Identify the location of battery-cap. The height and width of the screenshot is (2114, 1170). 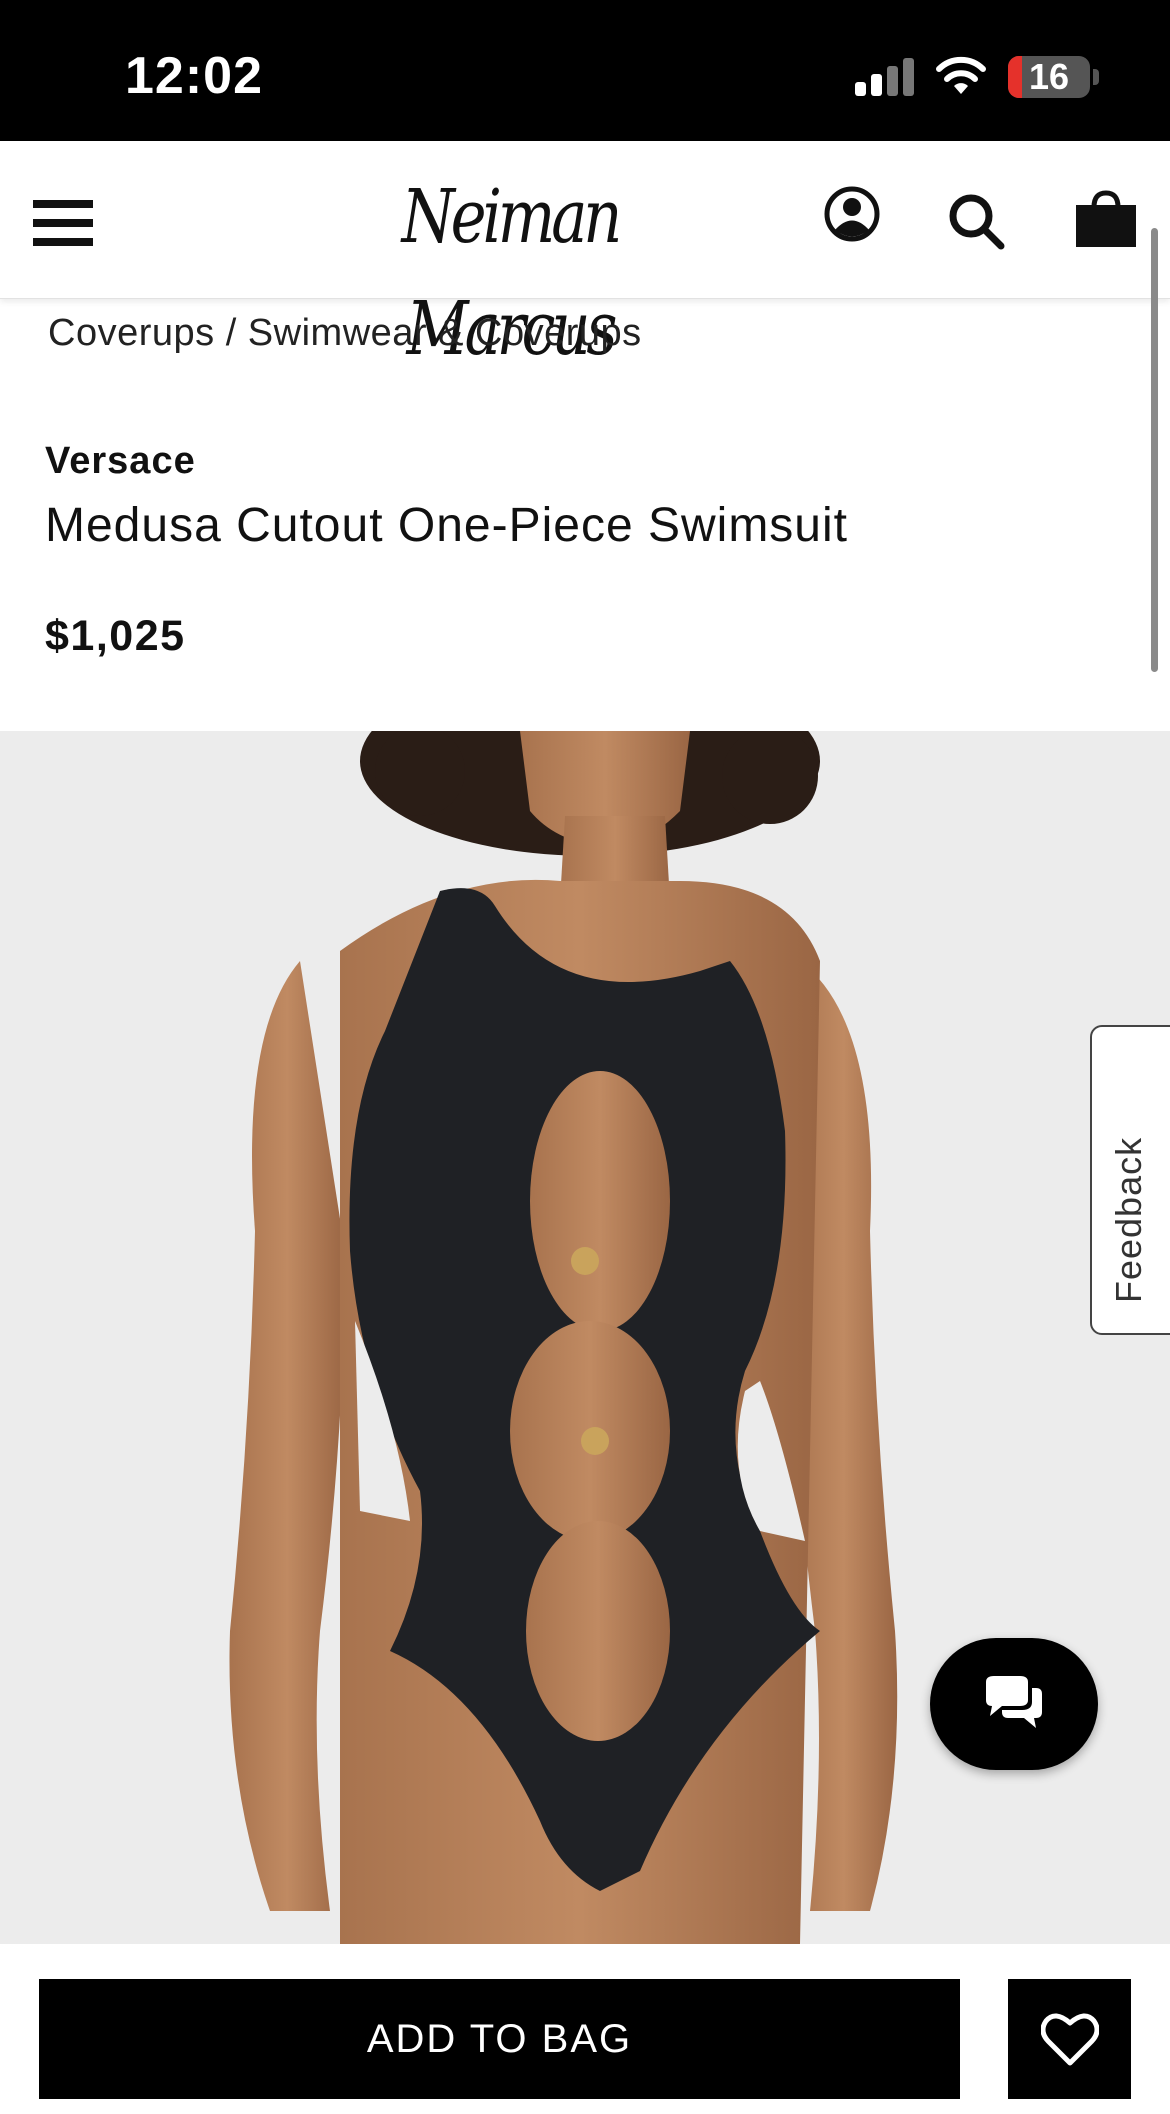
(1096, 77).